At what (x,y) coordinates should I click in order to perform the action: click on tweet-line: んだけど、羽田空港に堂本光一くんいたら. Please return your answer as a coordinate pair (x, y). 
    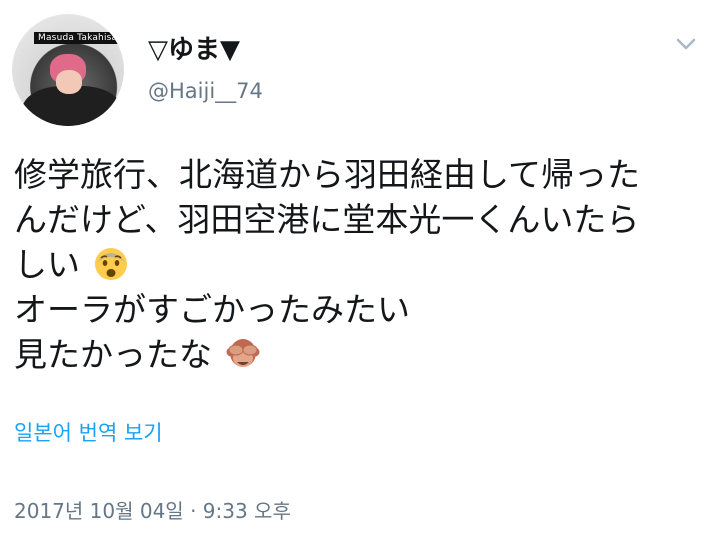
    Looking at the image, I should click on (327, 219).